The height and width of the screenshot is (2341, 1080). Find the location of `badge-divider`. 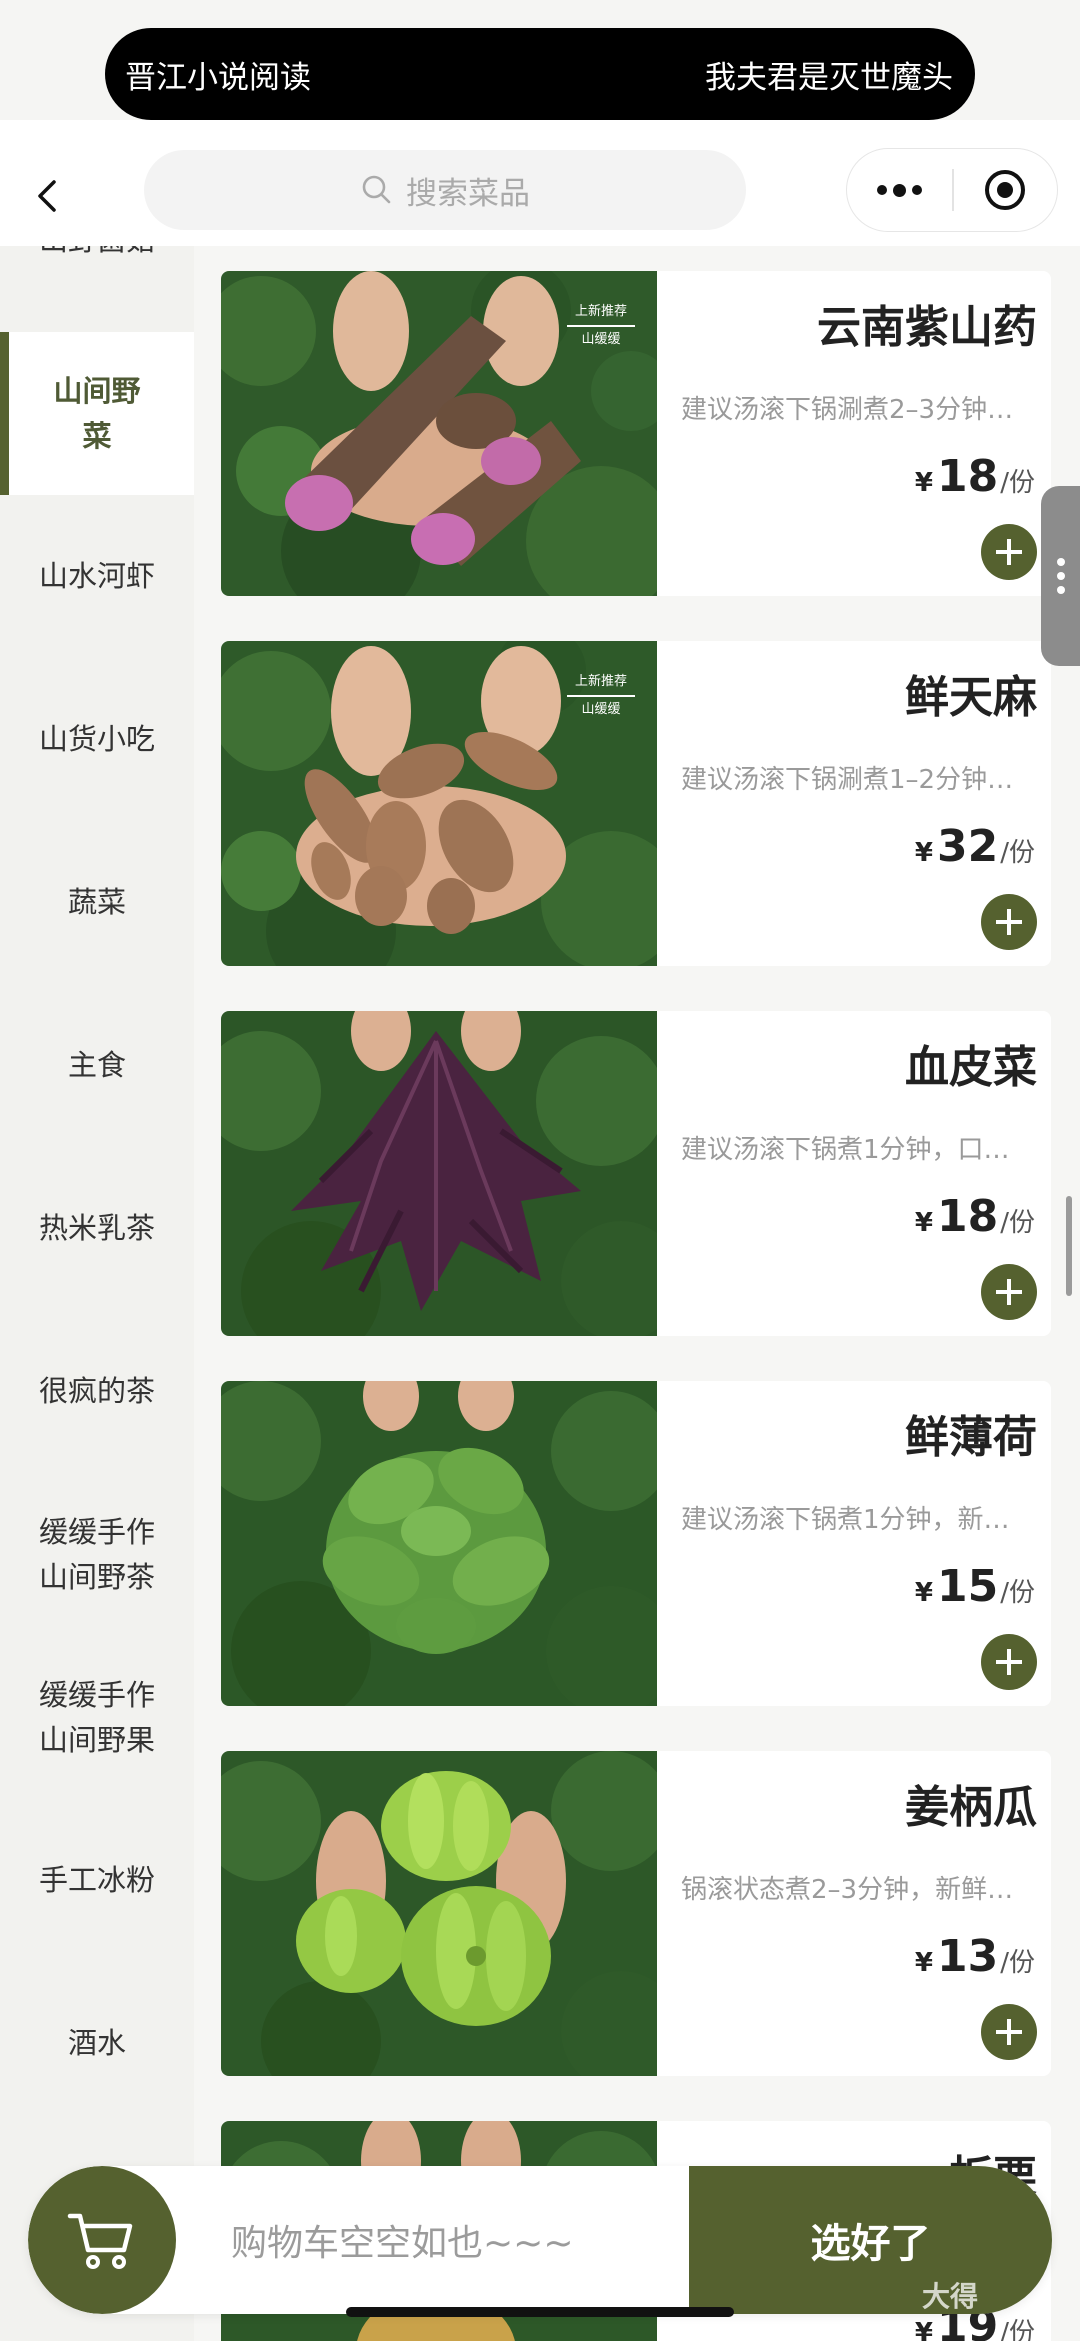

badge-divider is located at coordinates (601, 326).